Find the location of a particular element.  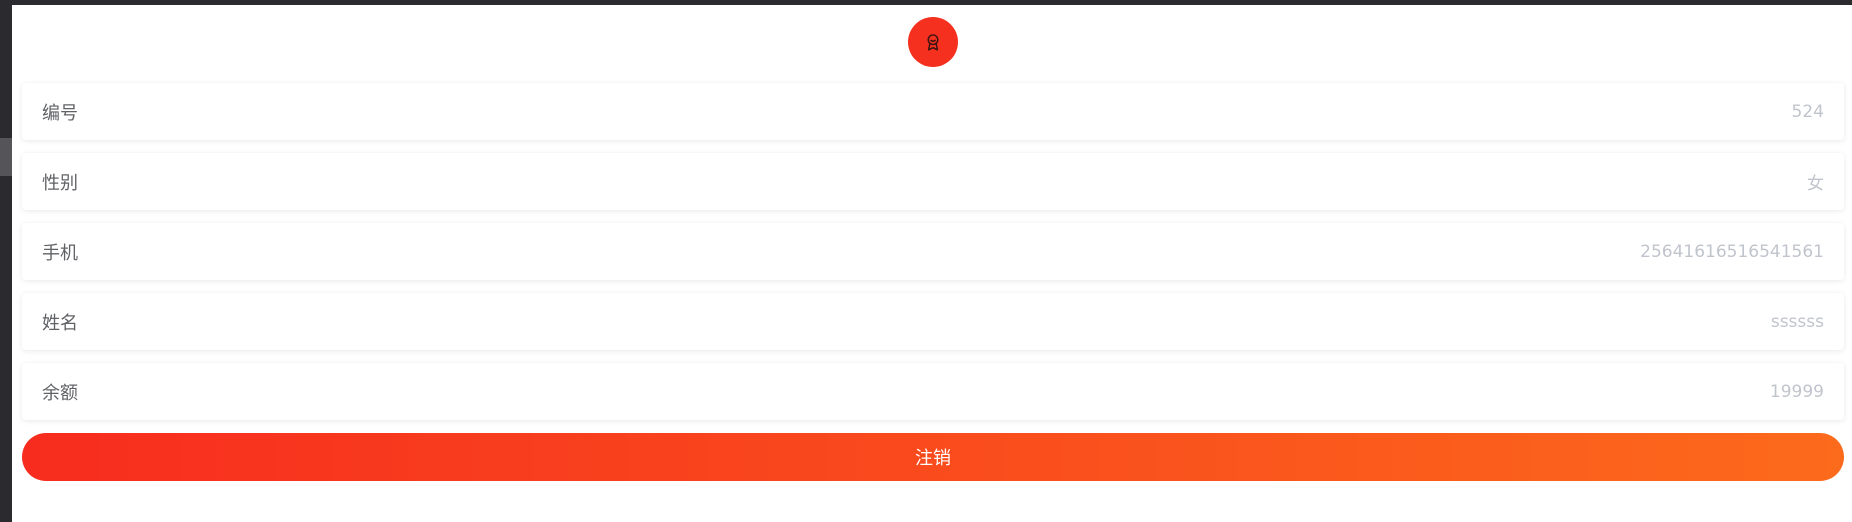

info-row-balance: 余额 19999 is located at coordinates (933, 391).